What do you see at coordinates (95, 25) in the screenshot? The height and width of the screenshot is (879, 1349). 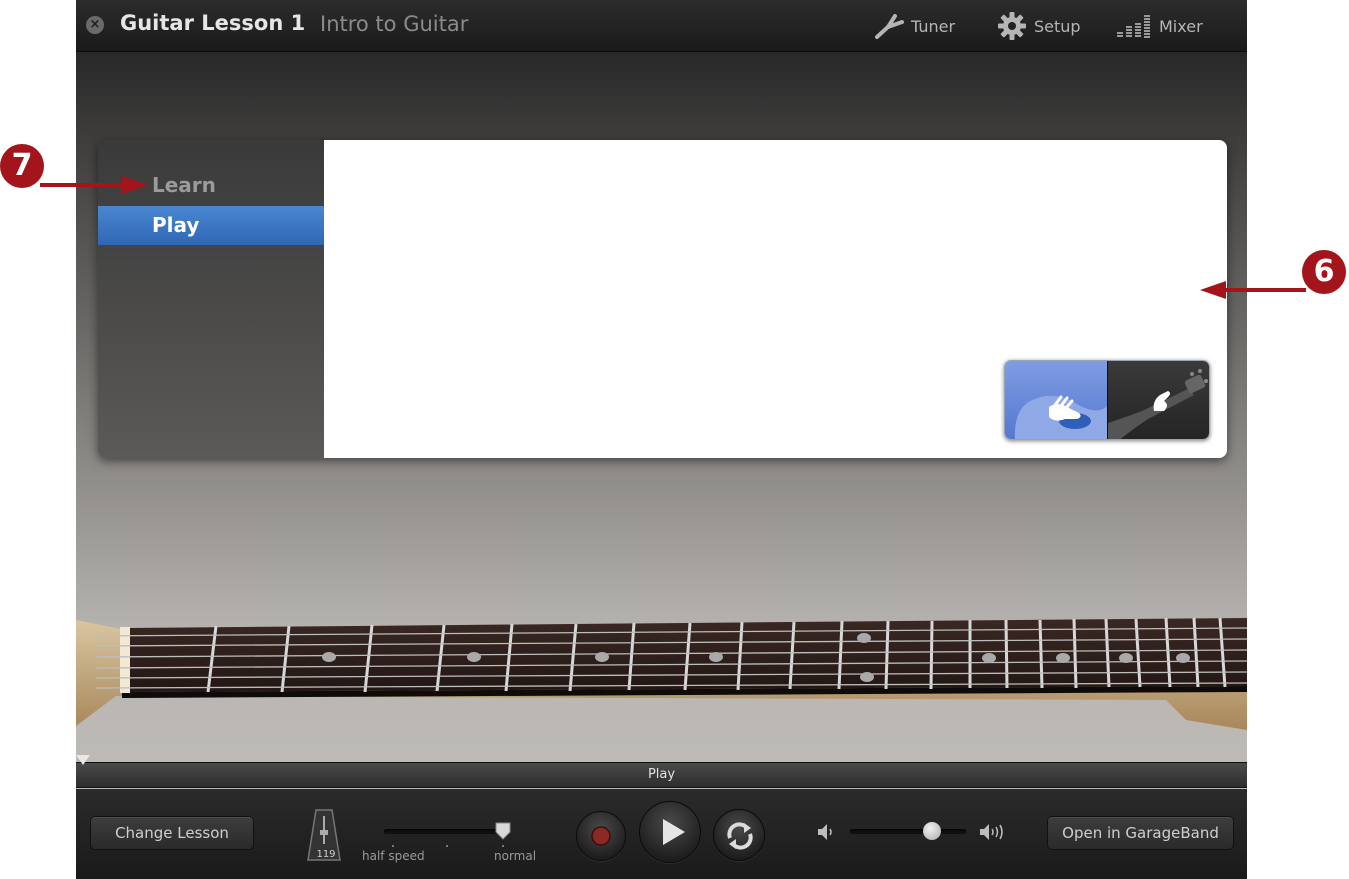 I see `close-icon: ×` at bounding box center [95, 25].